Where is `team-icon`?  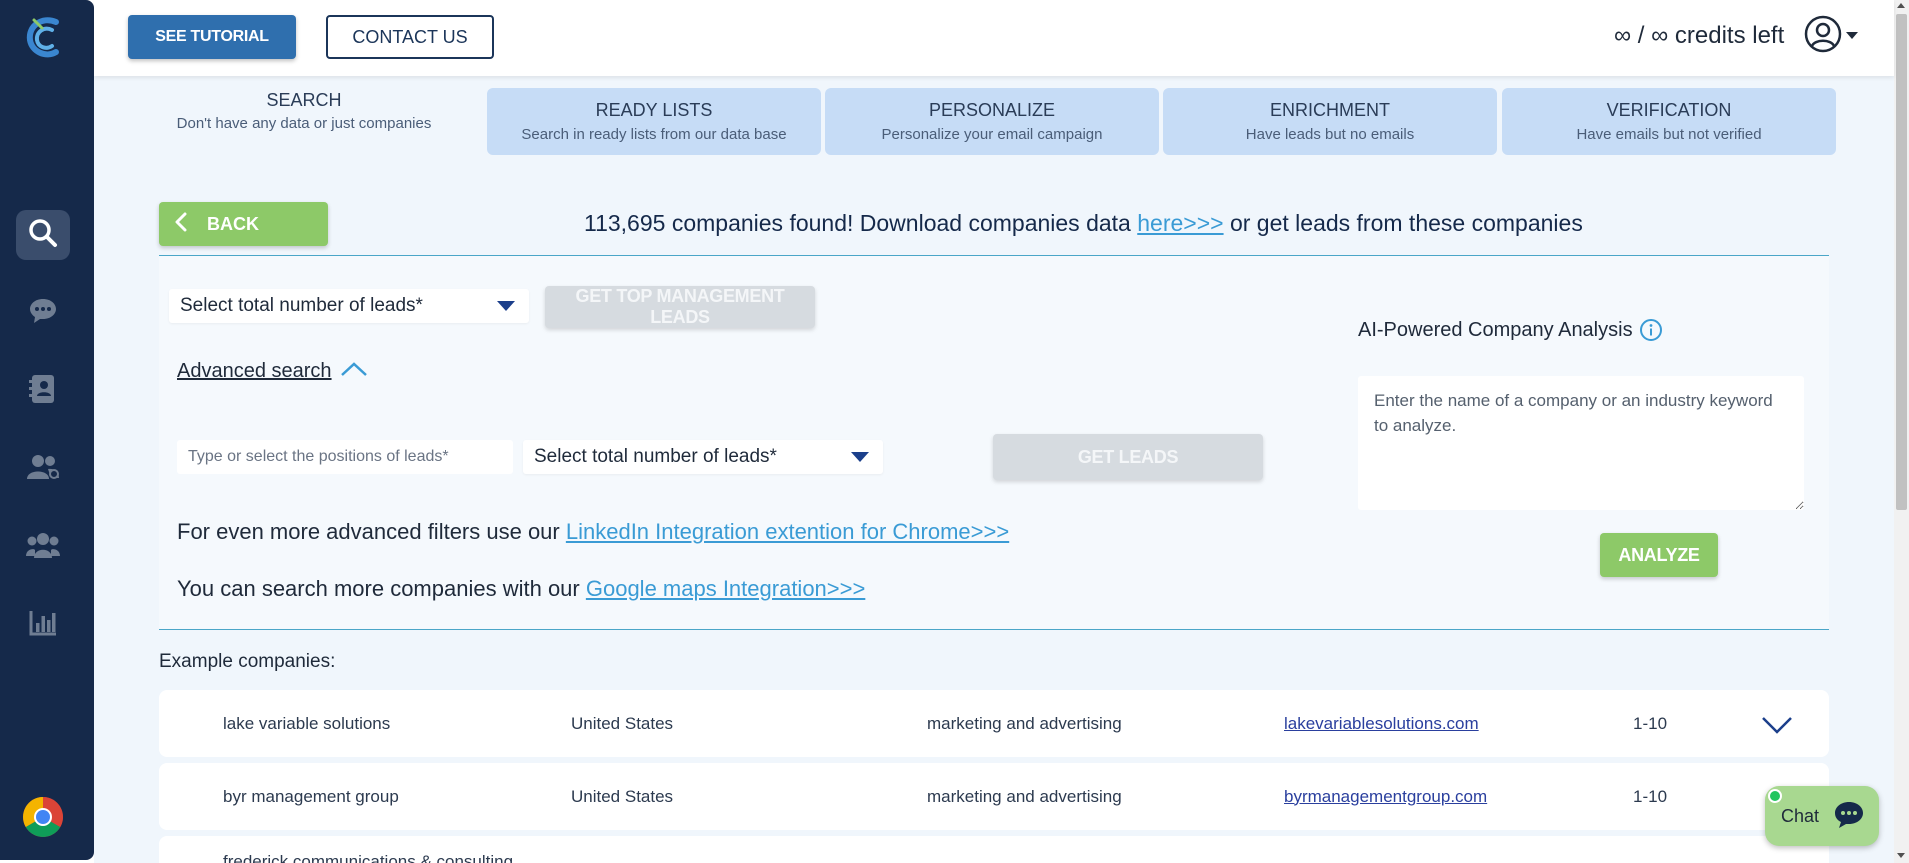
team-icon is located at coordinates (43, 547).